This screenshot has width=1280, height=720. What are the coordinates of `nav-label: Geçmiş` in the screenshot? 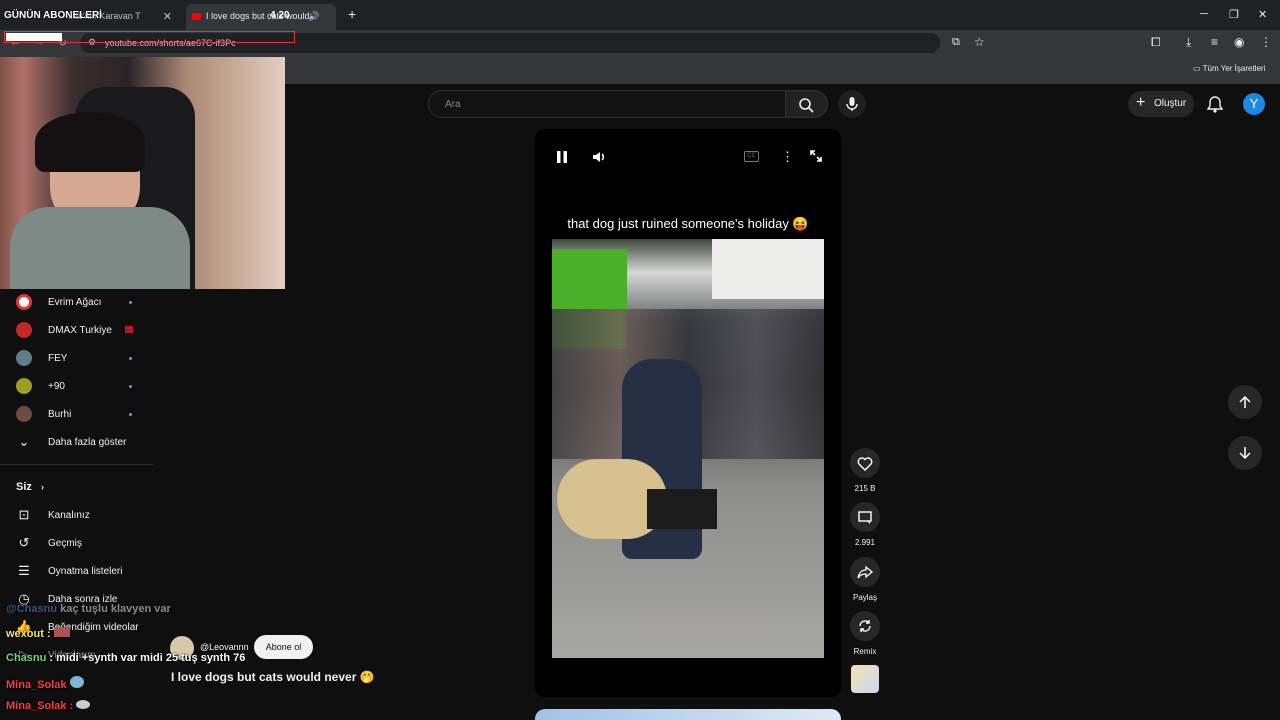 It's located at (65, 543).